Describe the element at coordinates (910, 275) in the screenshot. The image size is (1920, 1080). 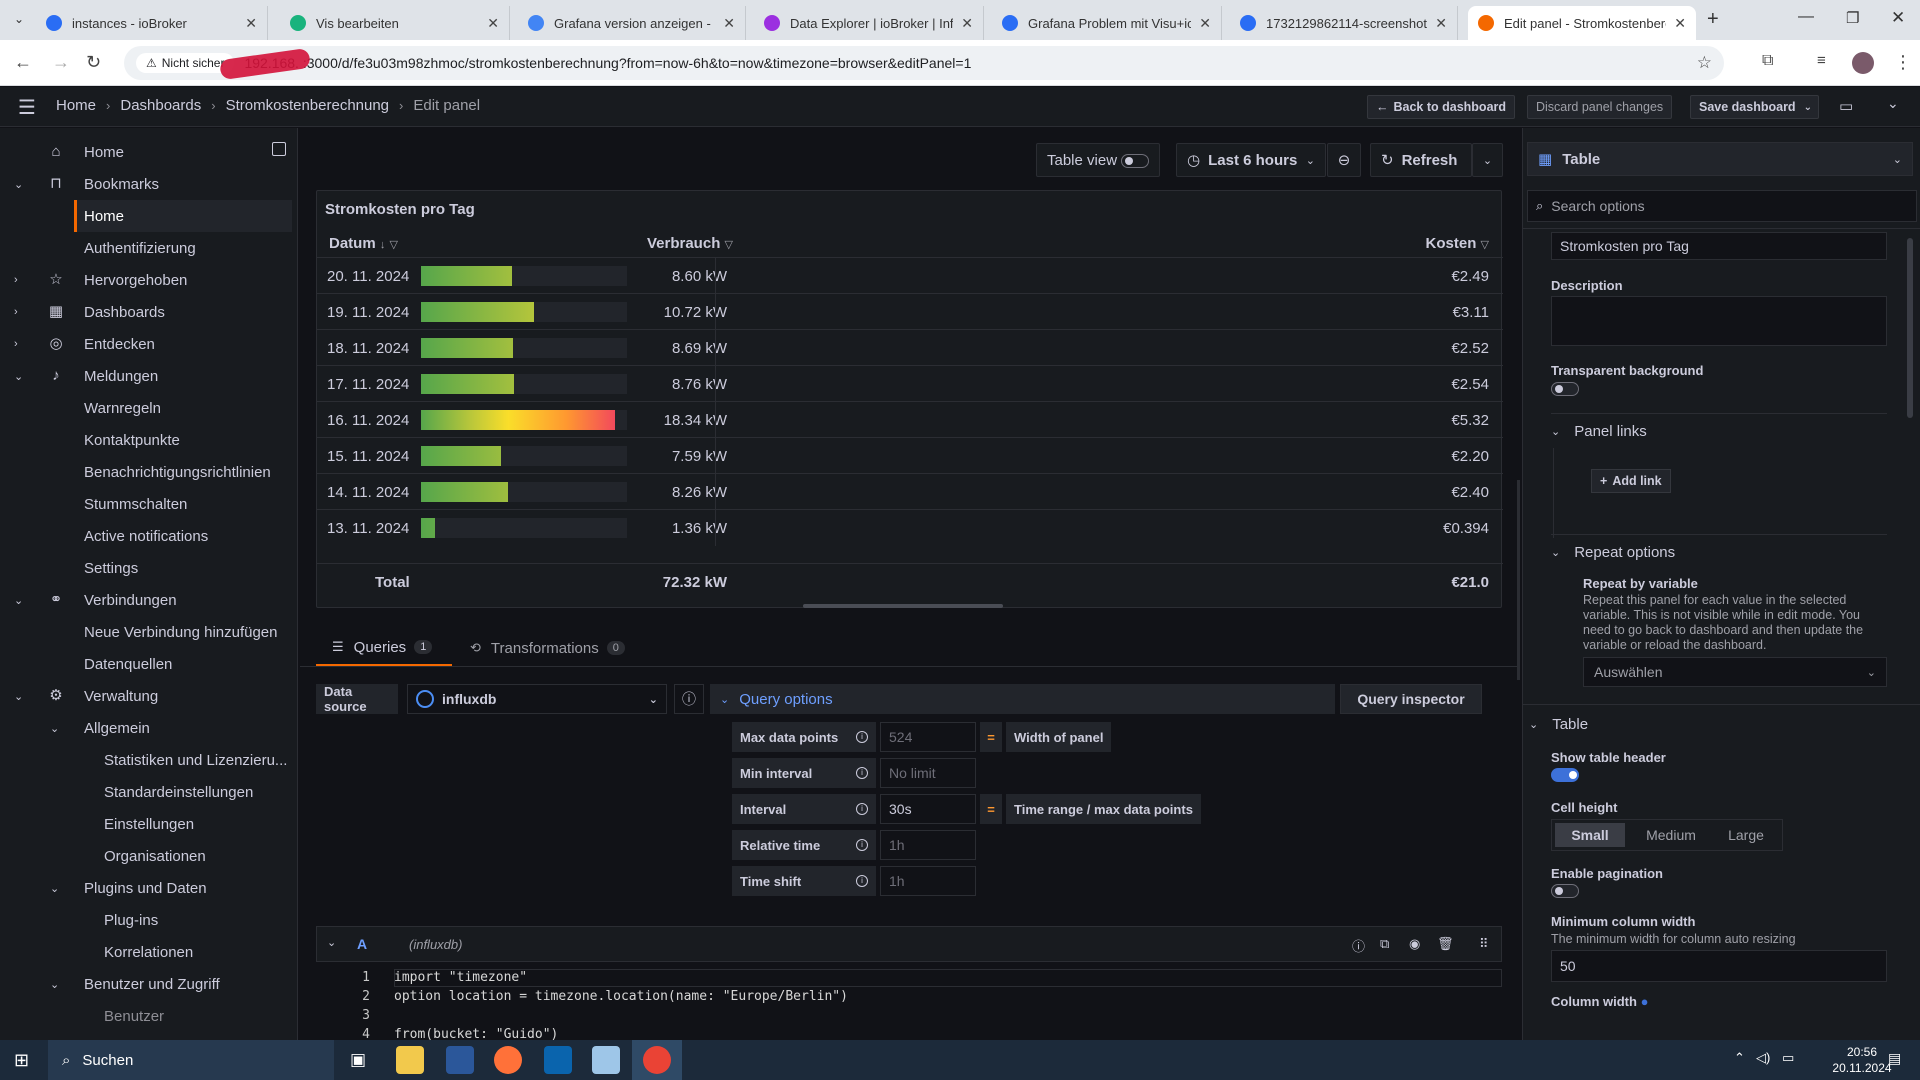
I see `table-row: 20. 11. 2024 8.60 kW €2.49` at that location.